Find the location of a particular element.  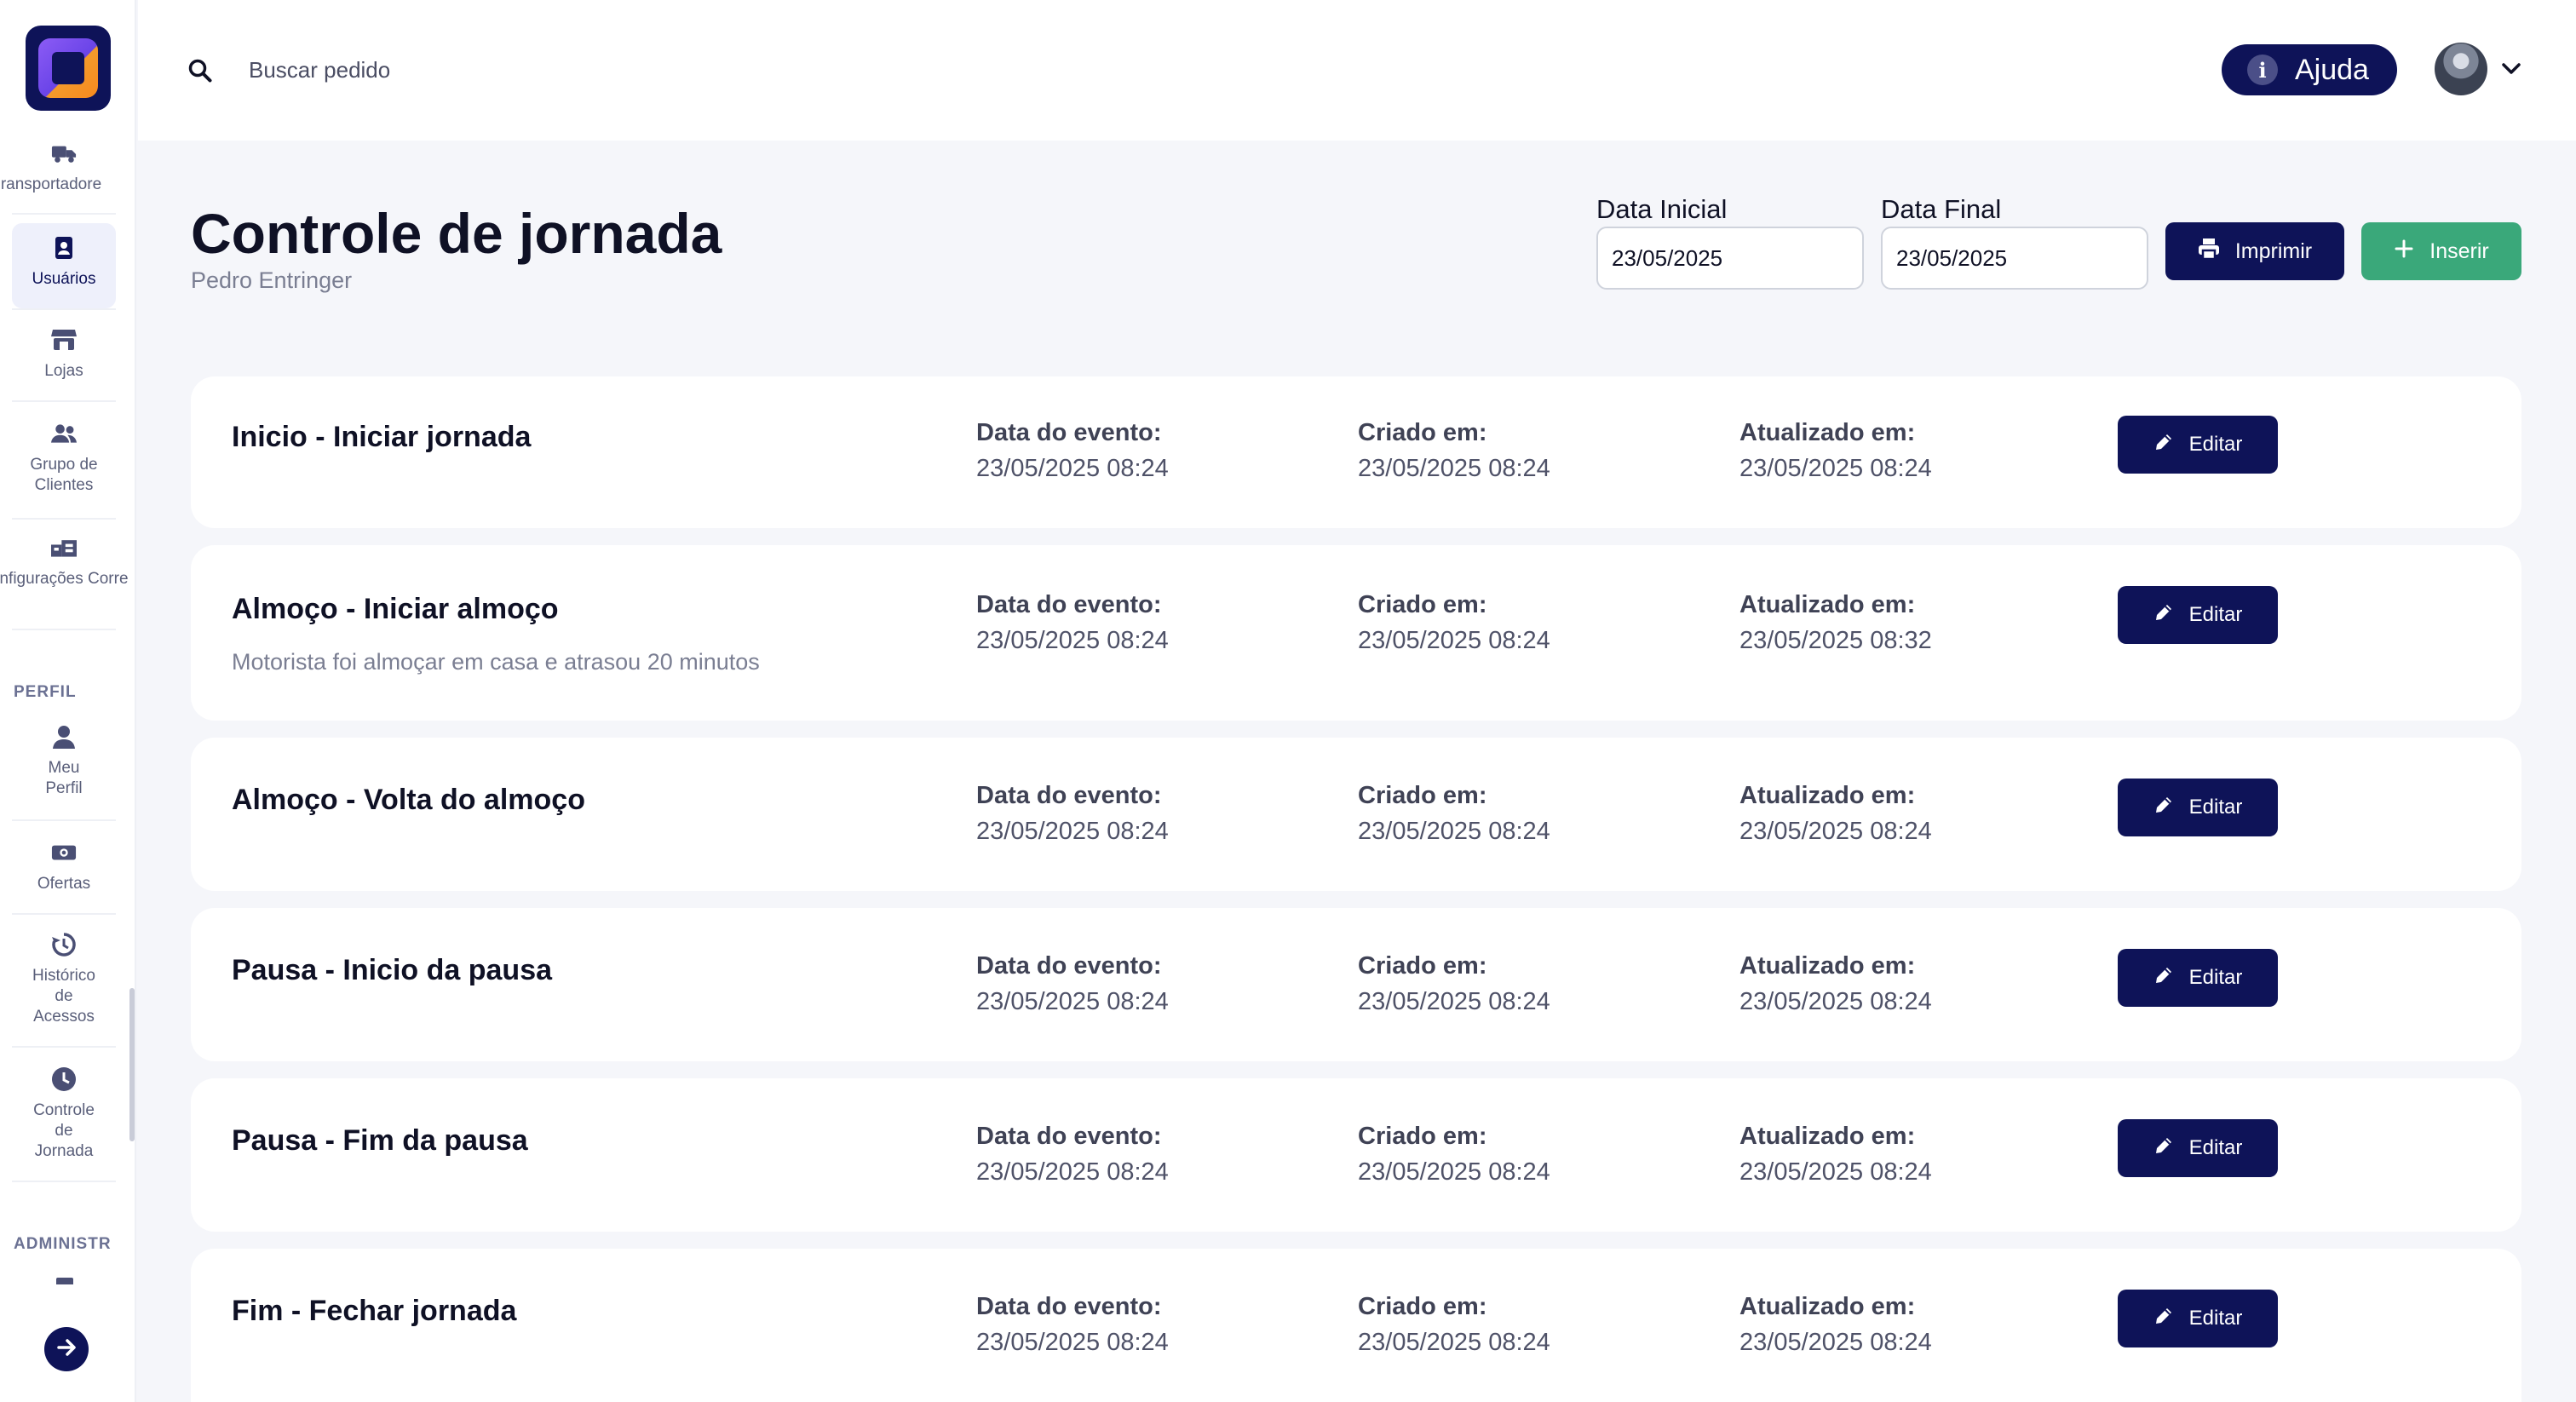

sidebar-item-label: Grupo de Clientes is located at coordinates (64, 475).